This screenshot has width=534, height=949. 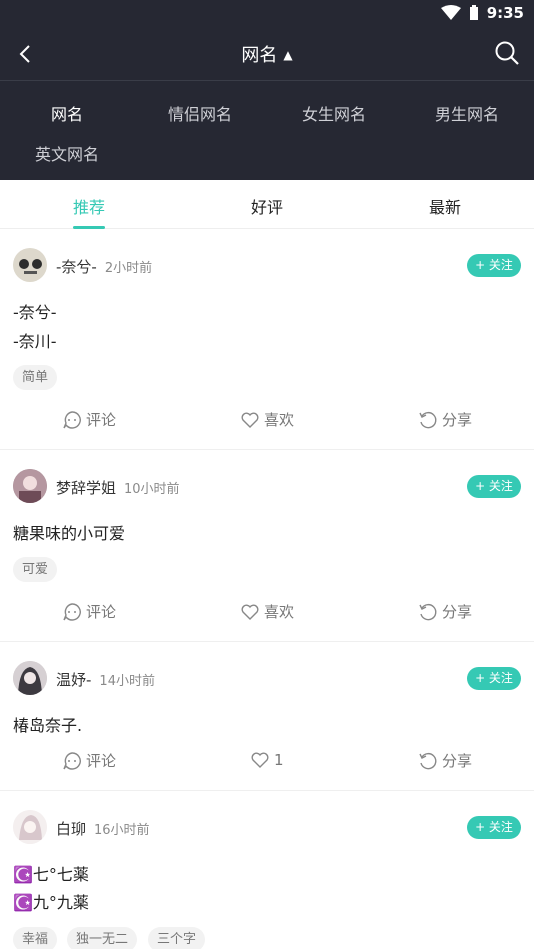 I want to click on post-user: 梦辞学姐 10小时前, so click(x=118, y=487).